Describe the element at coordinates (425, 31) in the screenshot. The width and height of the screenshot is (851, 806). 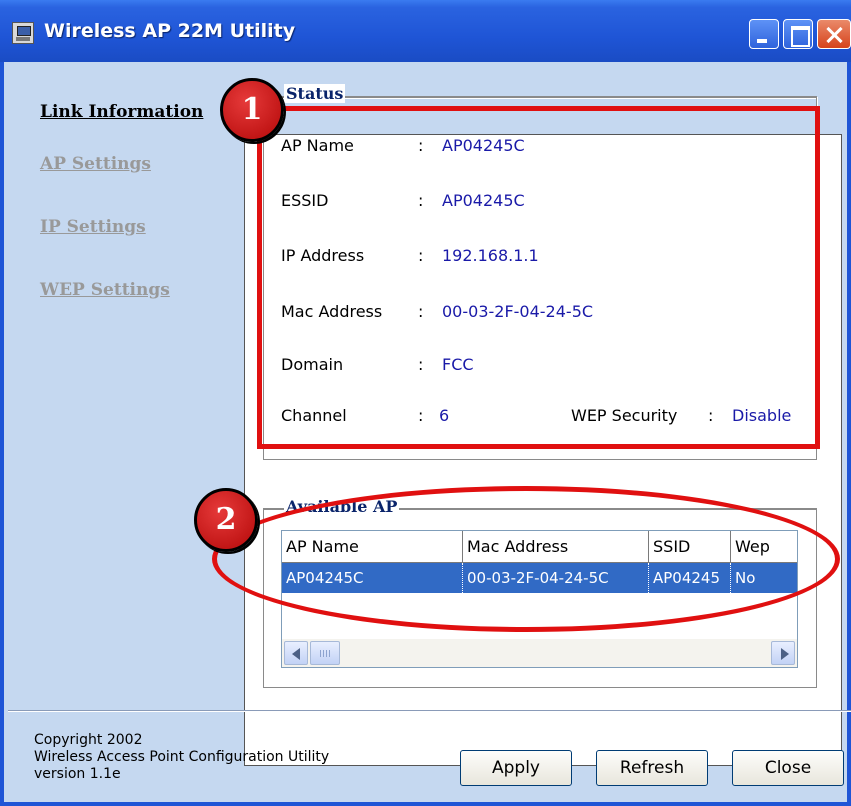
I see `title-bar: Wireless AP 22M Utility` at that location.